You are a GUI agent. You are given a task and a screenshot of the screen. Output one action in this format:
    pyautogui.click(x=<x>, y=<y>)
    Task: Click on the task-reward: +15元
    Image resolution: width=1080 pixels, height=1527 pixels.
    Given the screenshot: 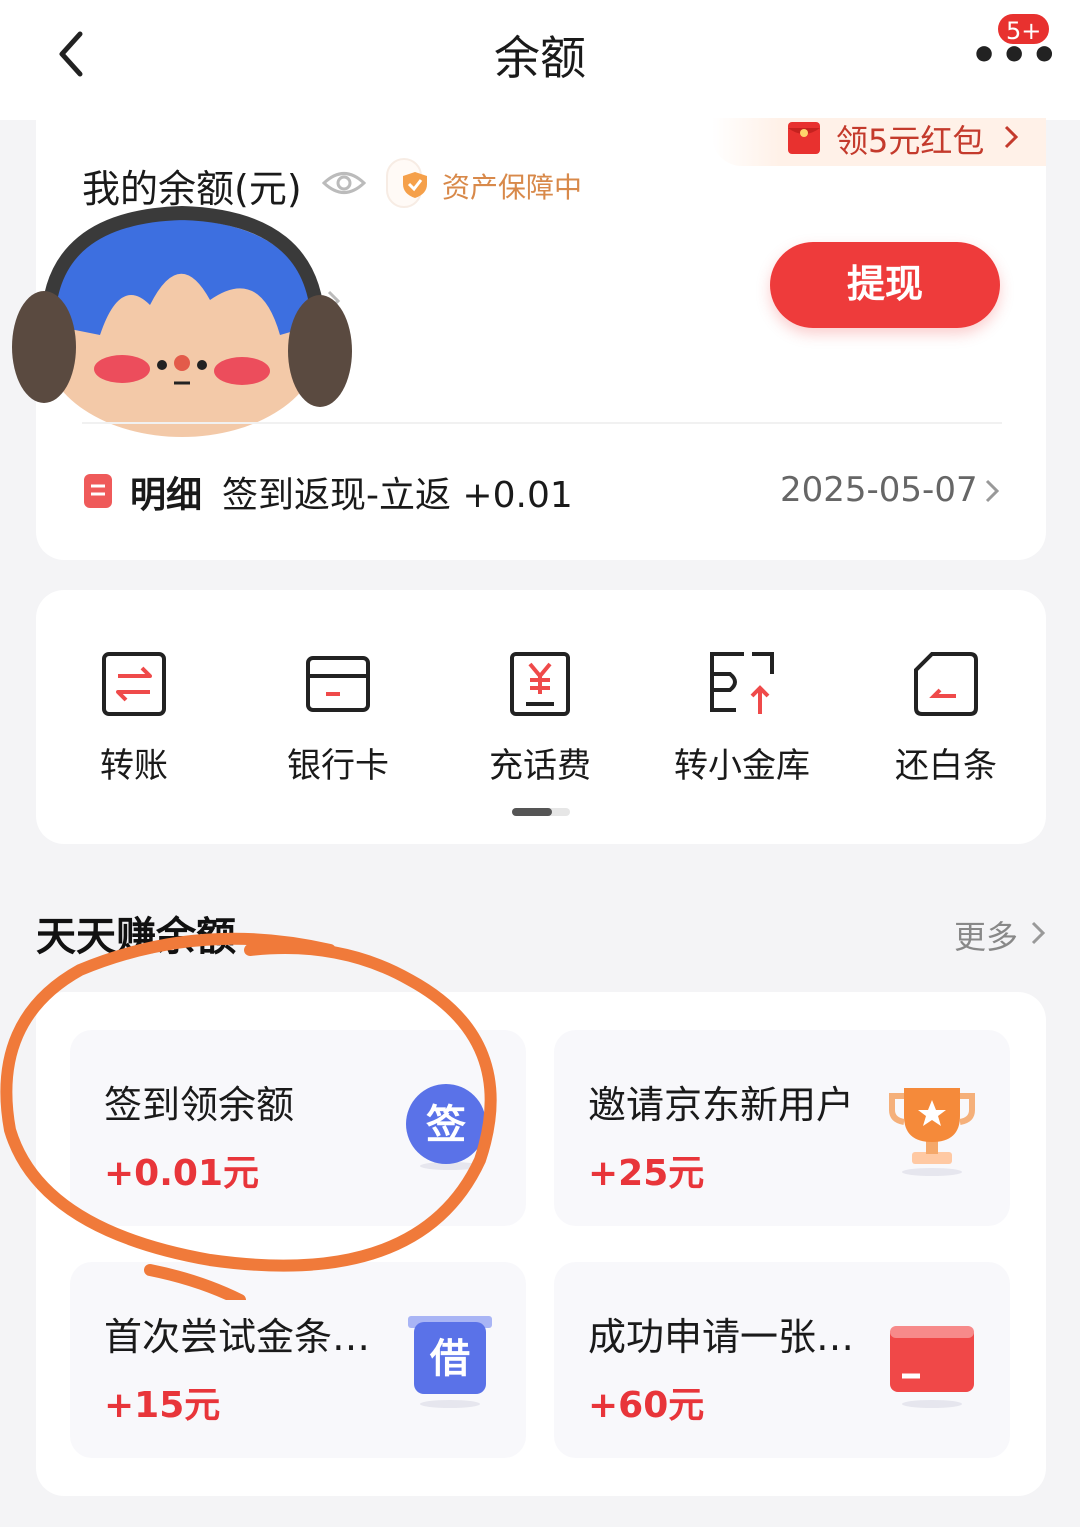 What is the action you would take?
    pyautogui.click(x=162, y=1405)
    